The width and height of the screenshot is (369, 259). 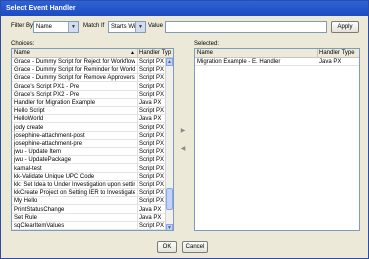 What do you see at coordinates (39, 226) in the screenshot?
I see `row-name: sqClearItemValues` at bounding box center [39, 226].